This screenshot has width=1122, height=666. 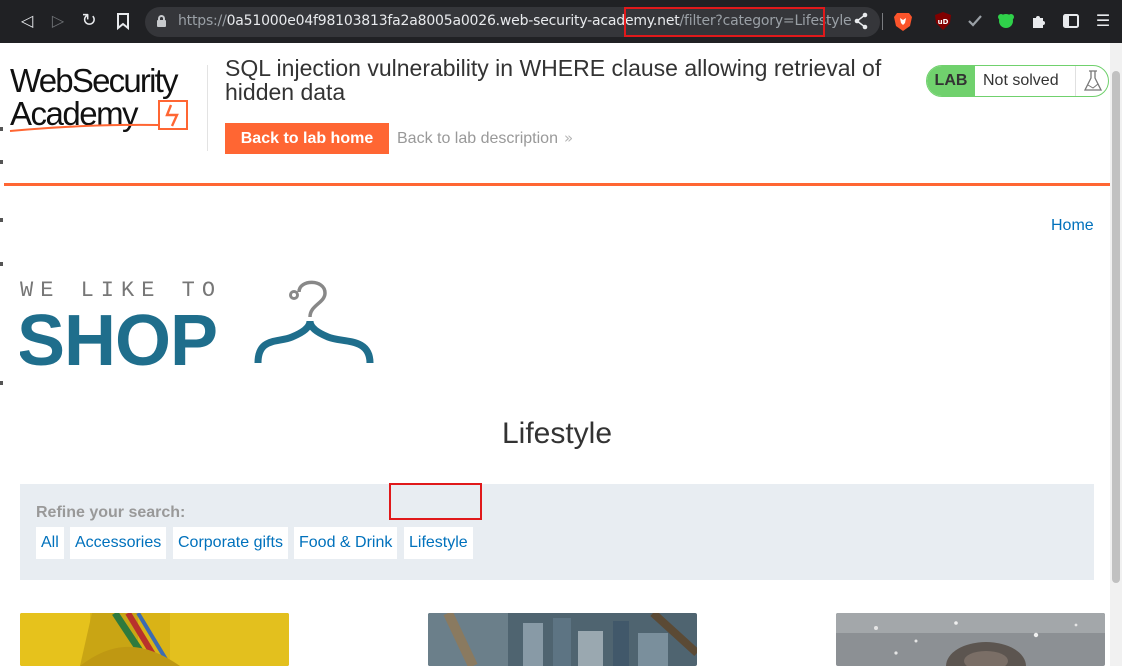 I want to click on back-to-lab-description-label: Back to lab description, so click(x=477, y=138).